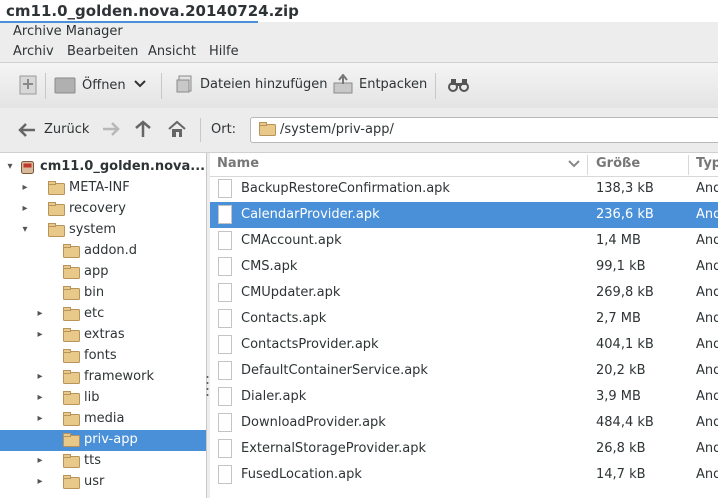 The image size is (718, 498). Describe the element at coordinates (621, 266) in the screenshot. I see `file-size: 99,1 kB` at that location.